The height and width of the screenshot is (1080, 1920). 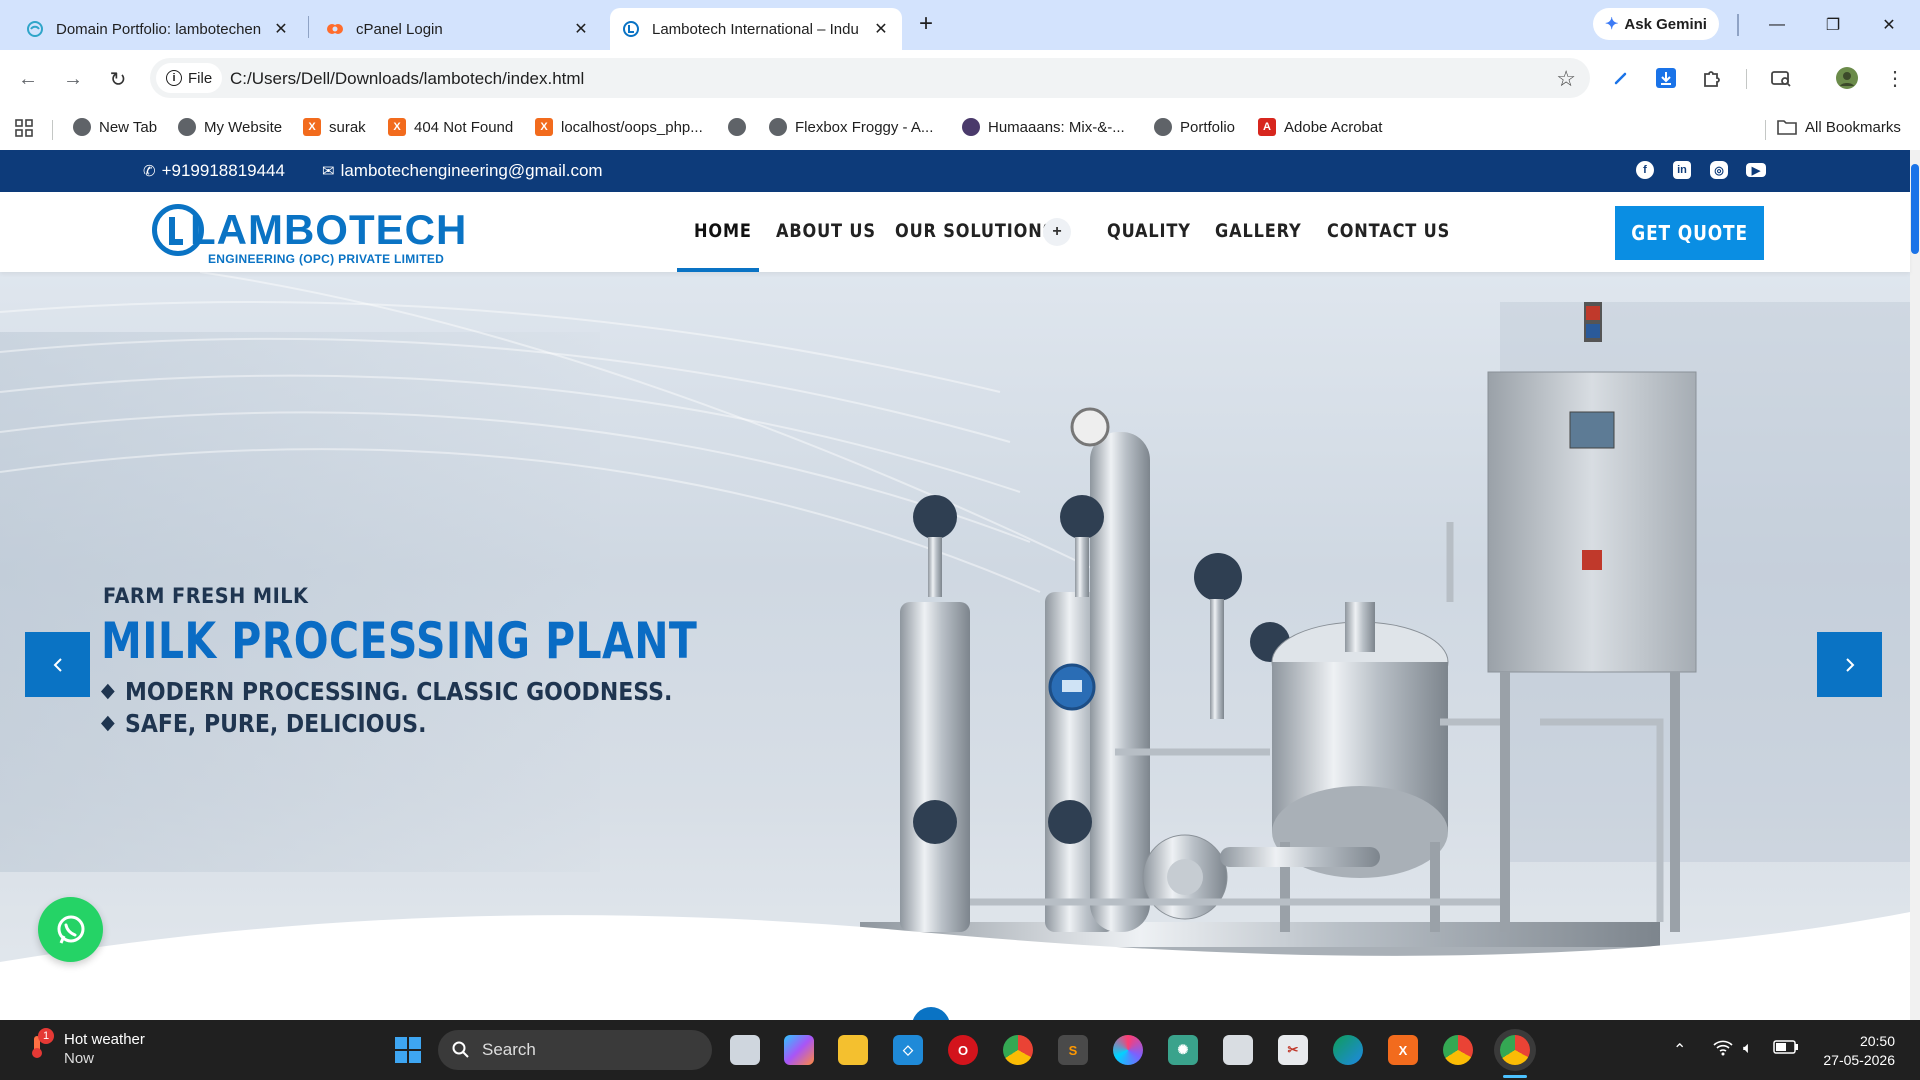 I want to click on restore-icon: ❐, so click(x=1833, y=25).